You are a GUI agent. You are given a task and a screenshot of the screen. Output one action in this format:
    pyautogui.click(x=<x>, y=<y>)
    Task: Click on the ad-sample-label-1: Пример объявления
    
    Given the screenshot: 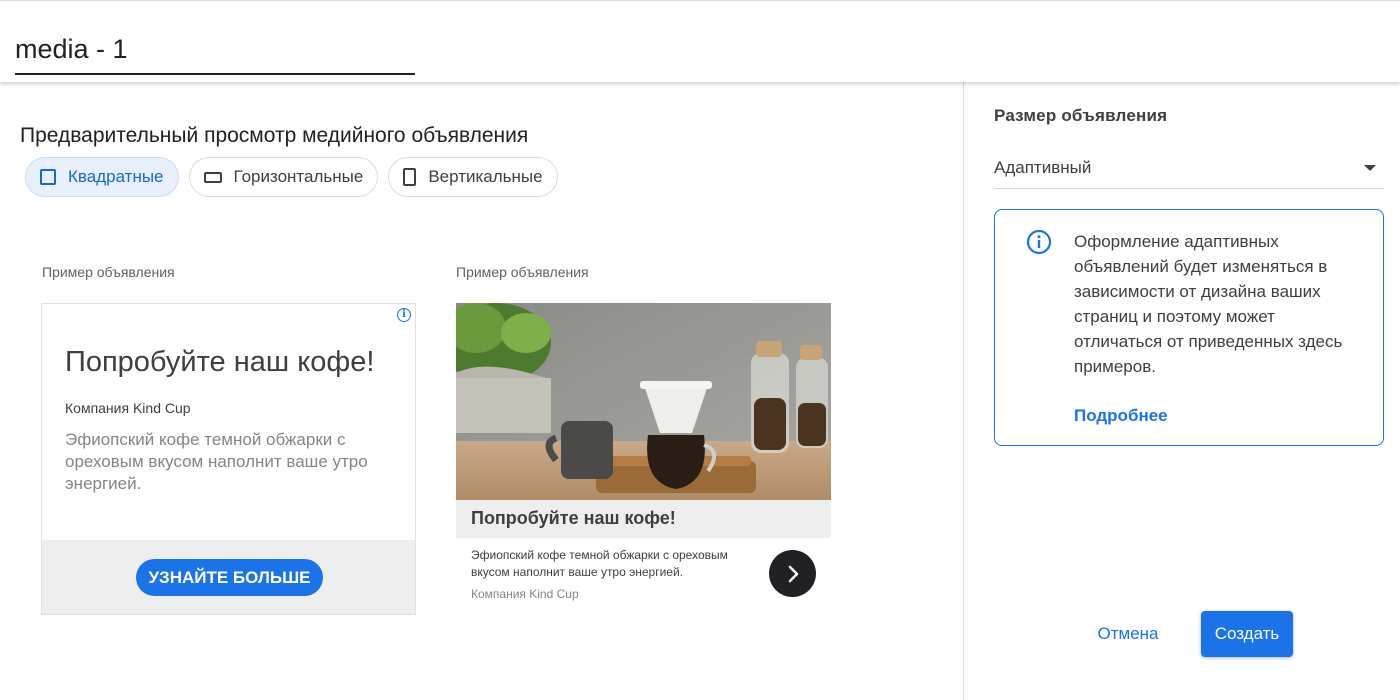 What is the action you would take?
    pyautogui.click(x=108, y=272)
    